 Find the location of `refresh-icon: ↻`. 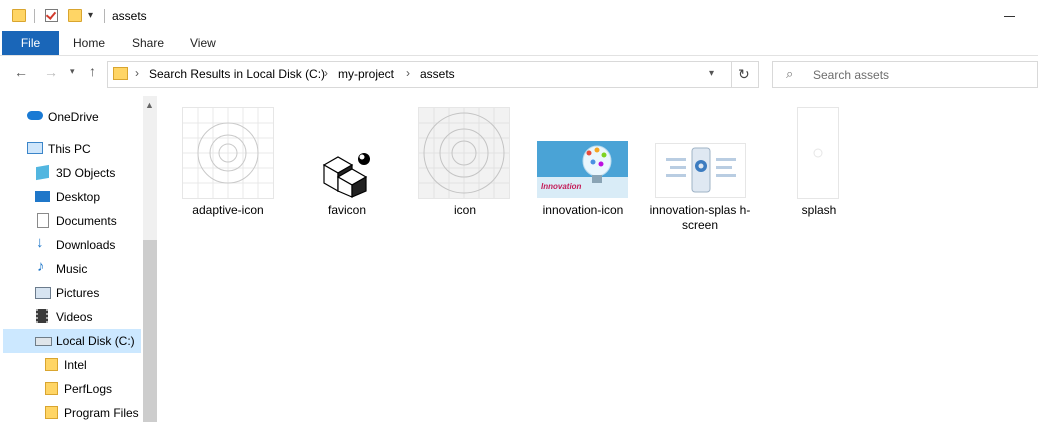

refresh-icon: ↻ is located at coordinates (744, 74).